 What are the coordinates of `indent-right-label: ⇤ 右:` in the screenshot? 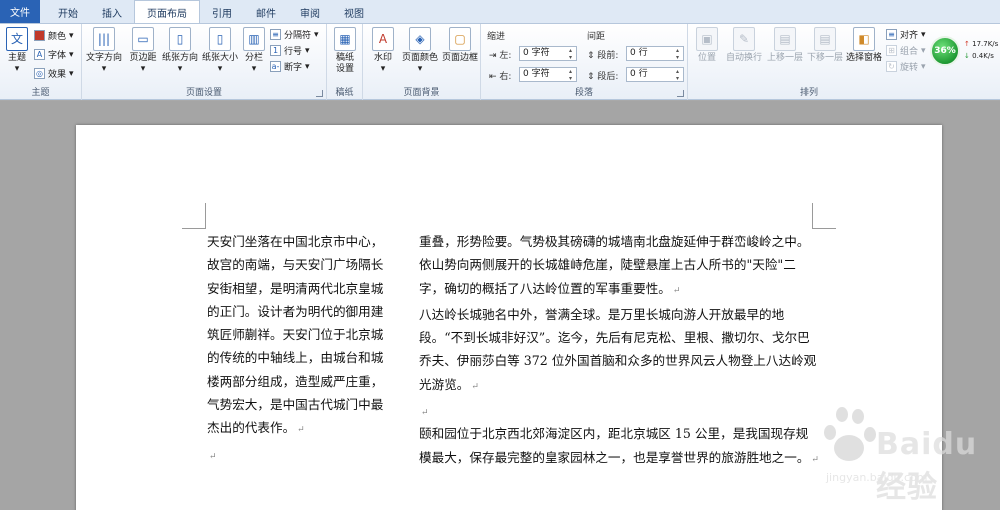 It's located at (500, 77).